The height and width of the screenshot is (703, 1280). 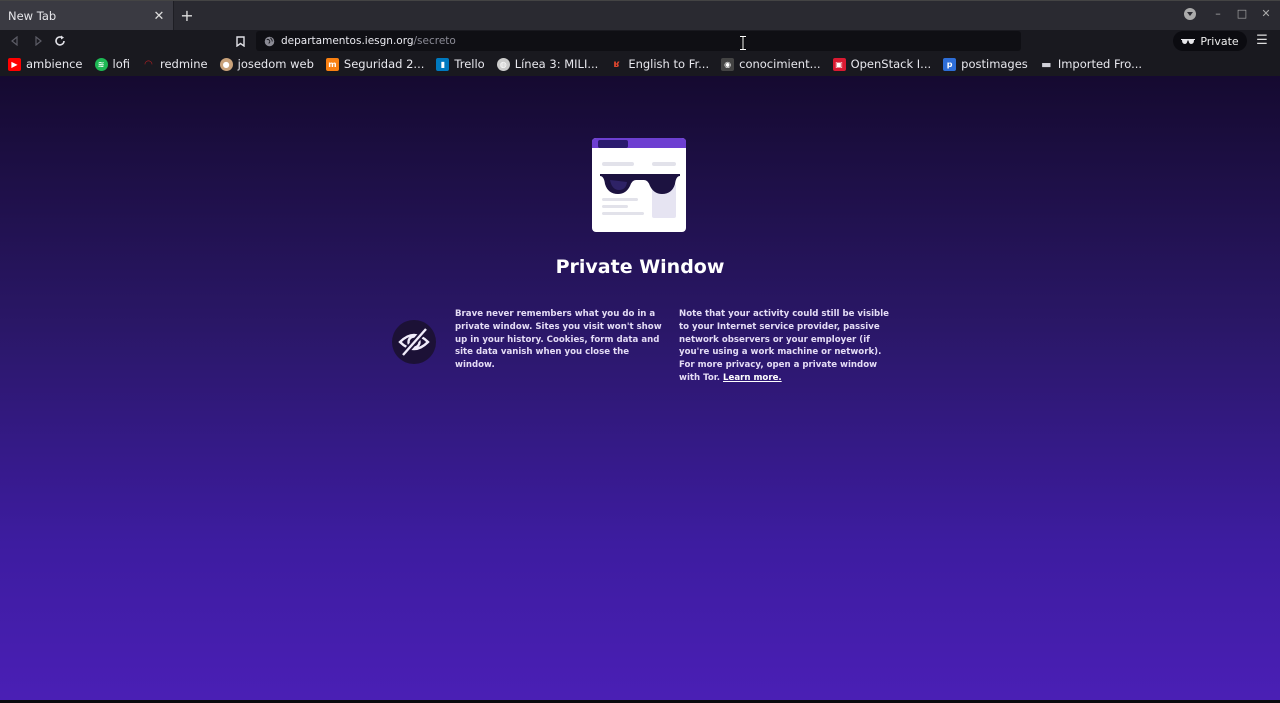 I want to click on openstack-icon: ▣, so click(x=839, y=64).